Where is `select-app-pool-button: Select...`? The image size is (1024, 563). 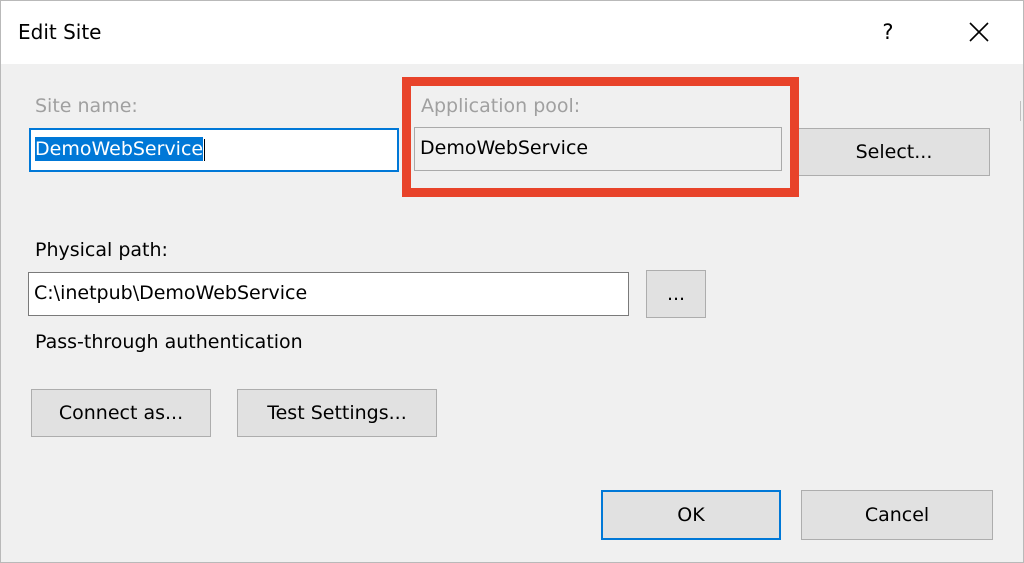
select-app-pool-button: Select... is located at coordinates (894, 152).